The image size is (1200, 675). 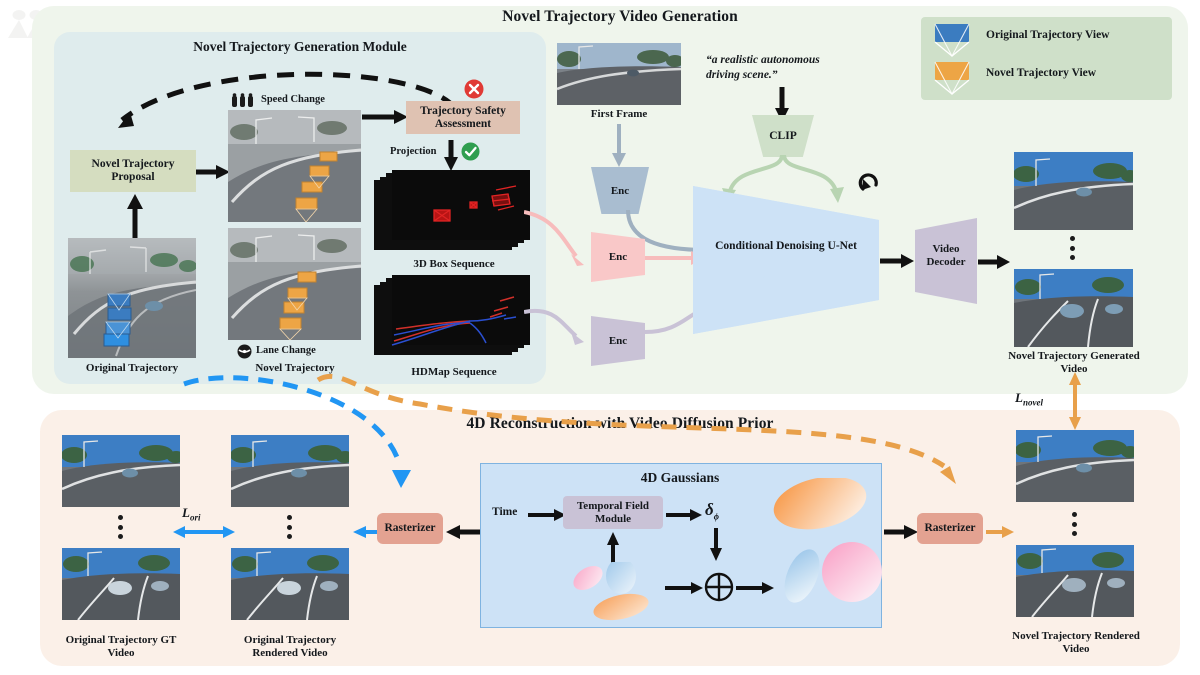 I want to click on cross-circle-icon, so click(x=474, y=89).